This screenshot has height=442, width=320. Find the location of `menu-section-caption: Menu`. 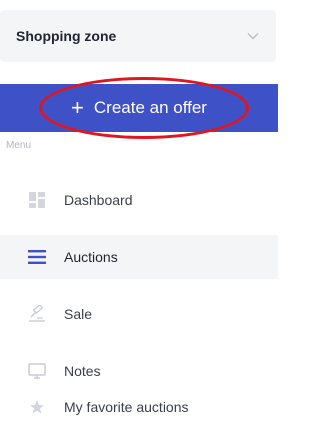

menu-section-caption: Menu is located at coordinates (19, 145).